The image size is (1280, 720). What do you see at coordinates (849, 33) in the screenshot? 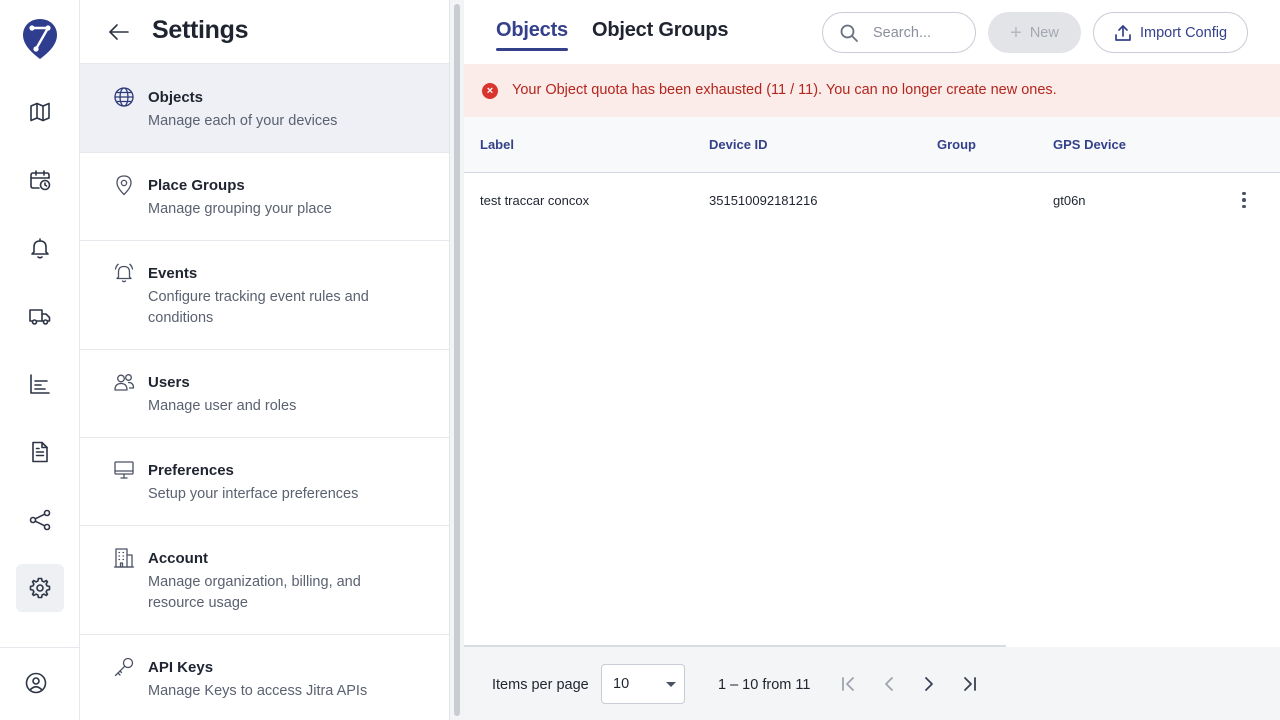
I see `search-icon` at bounding box center [849, 33].